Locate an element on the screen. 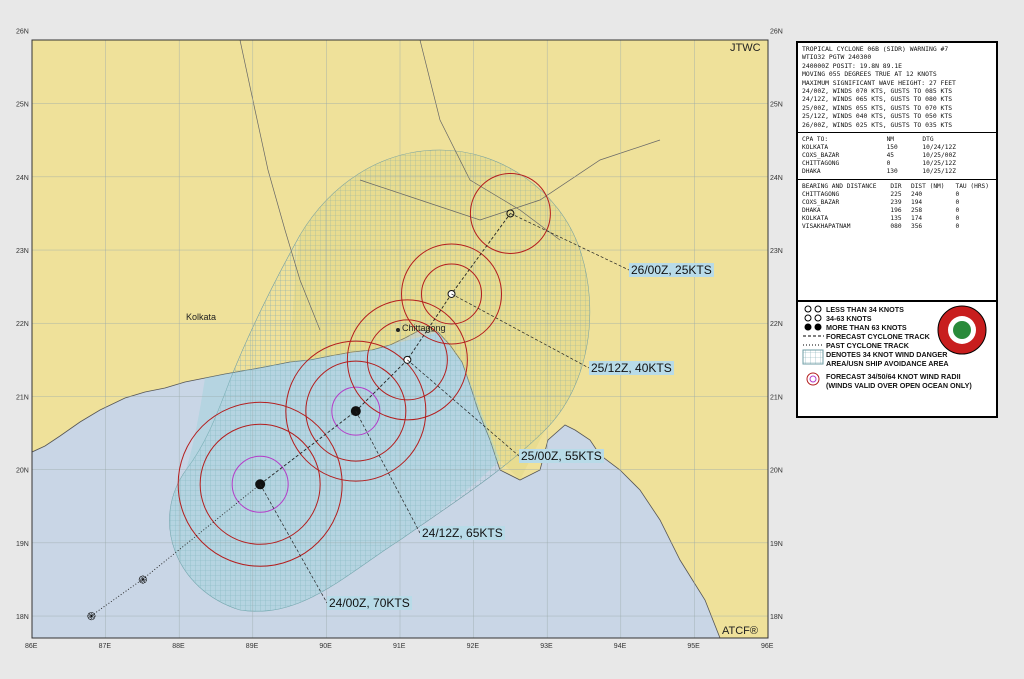  forecast-label: 24/00Z, 70KTS is located at coordinates (369, 603).